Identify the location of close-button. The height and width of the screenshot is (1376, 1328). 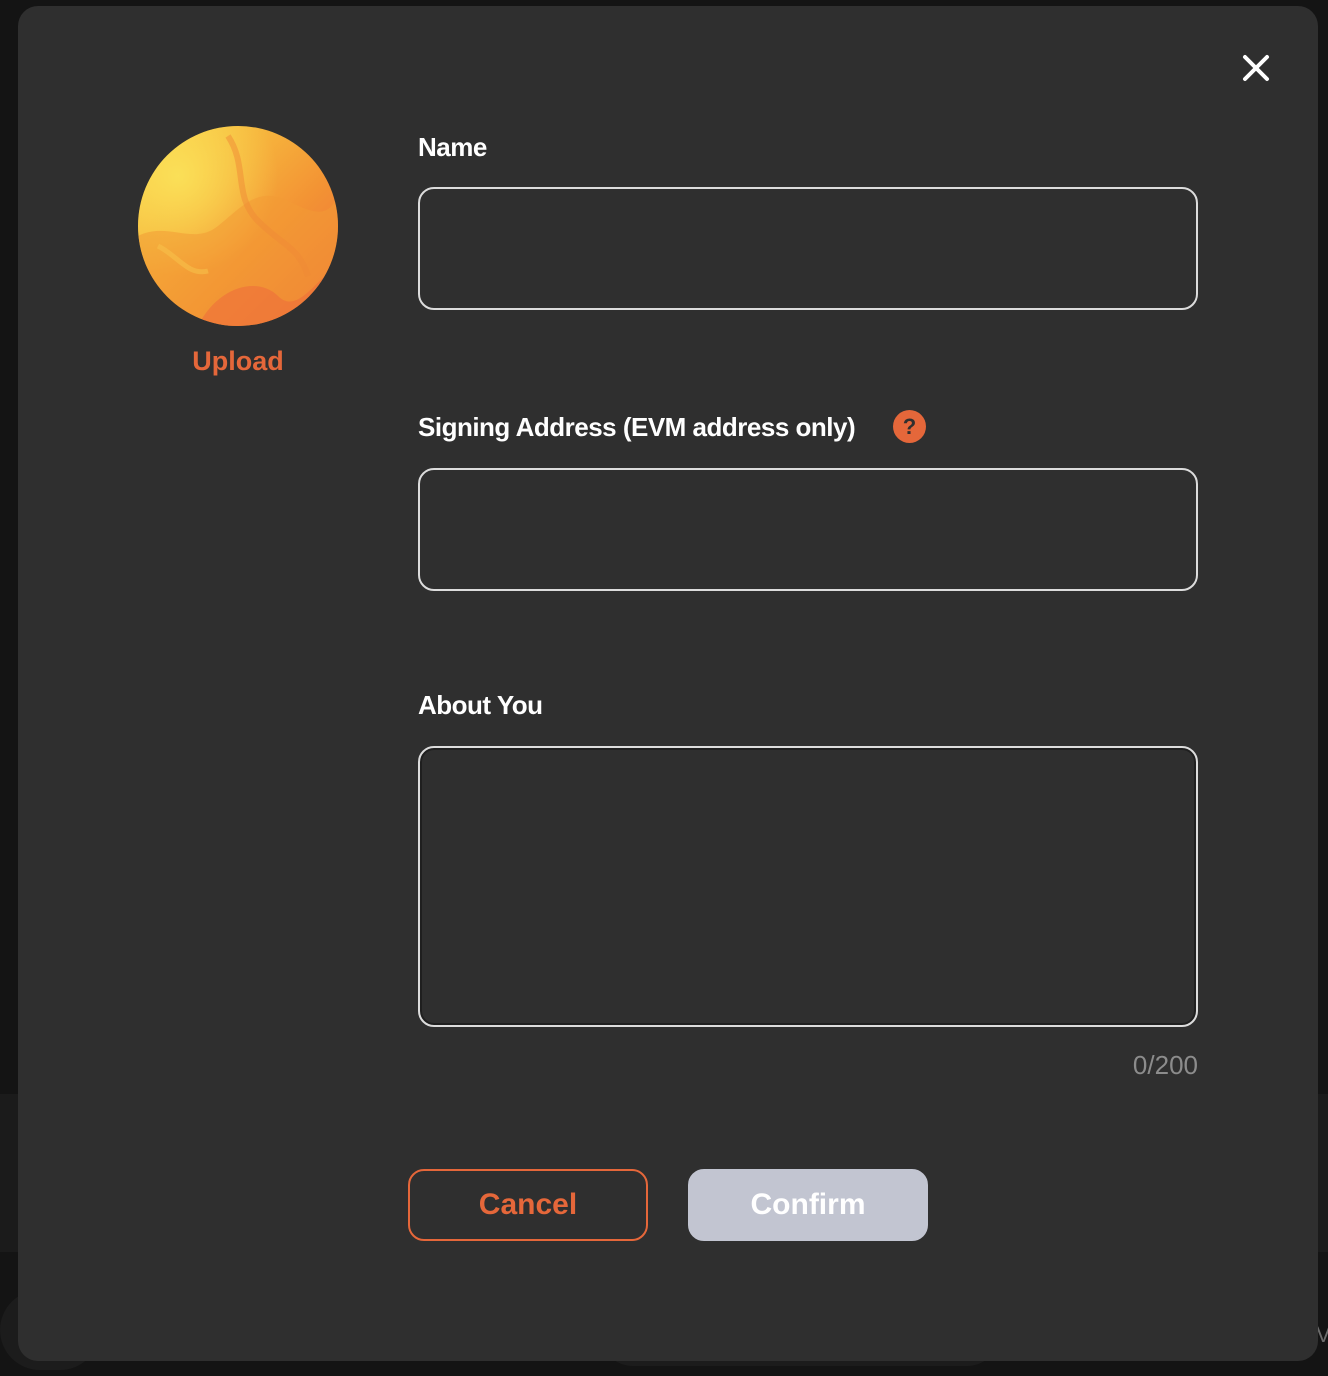
(1256, 68).